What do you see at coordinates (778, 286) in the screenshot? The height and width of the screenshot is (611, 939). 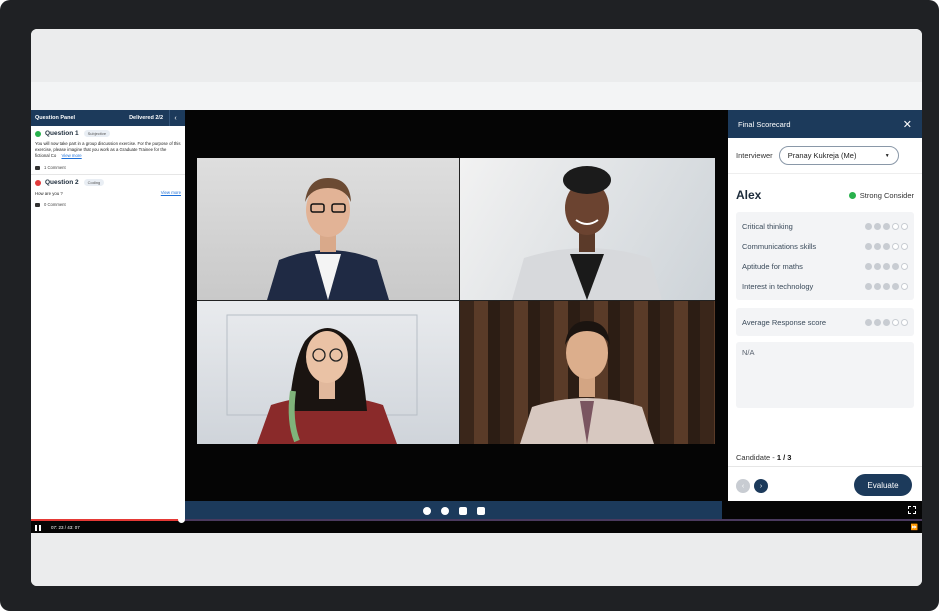 I see `criteria-label: Interest in technology` at bounding box center [778, 286].